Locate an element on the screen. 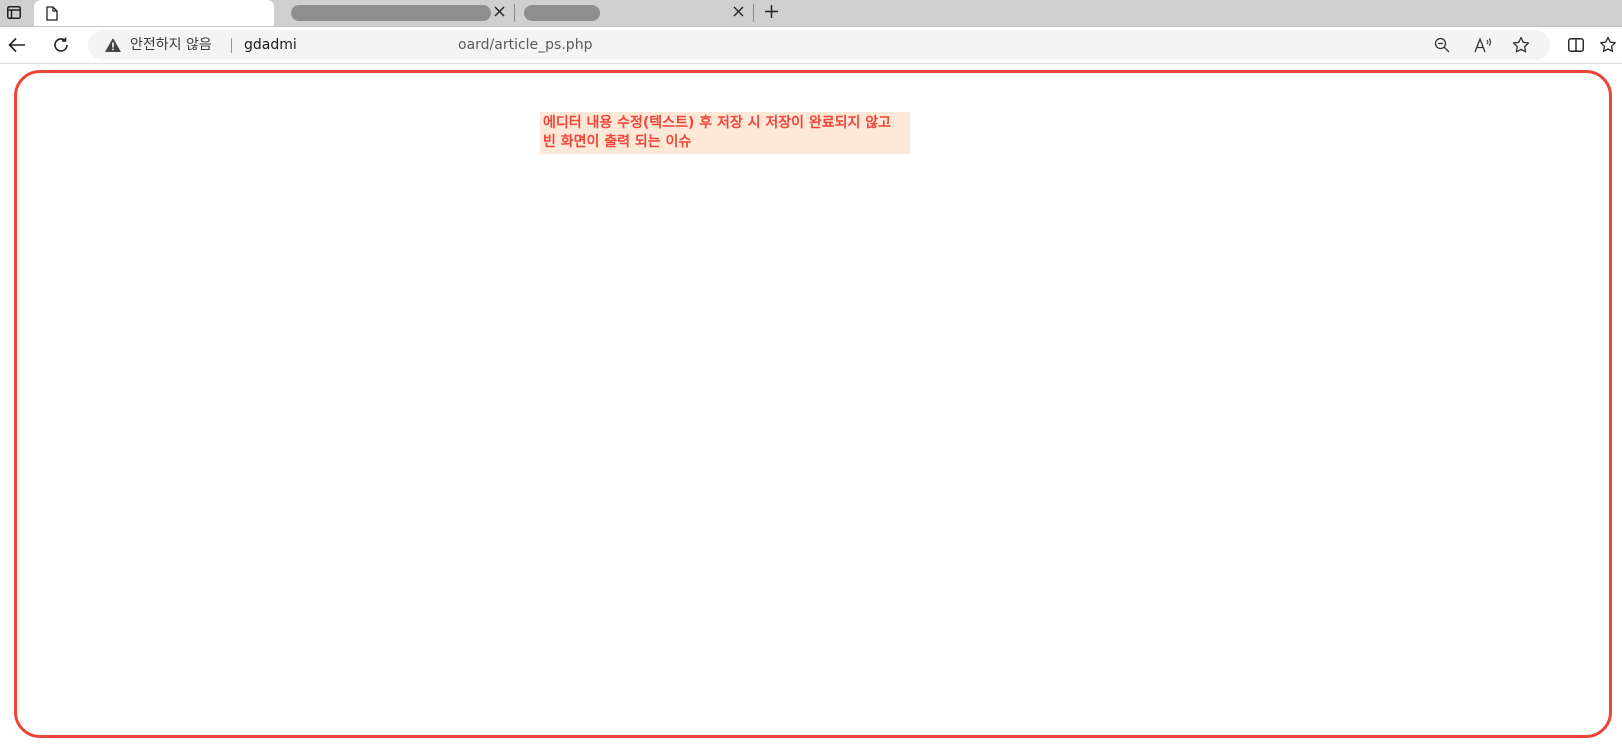  tab-actions-icon is located at coordinates (14, 12).